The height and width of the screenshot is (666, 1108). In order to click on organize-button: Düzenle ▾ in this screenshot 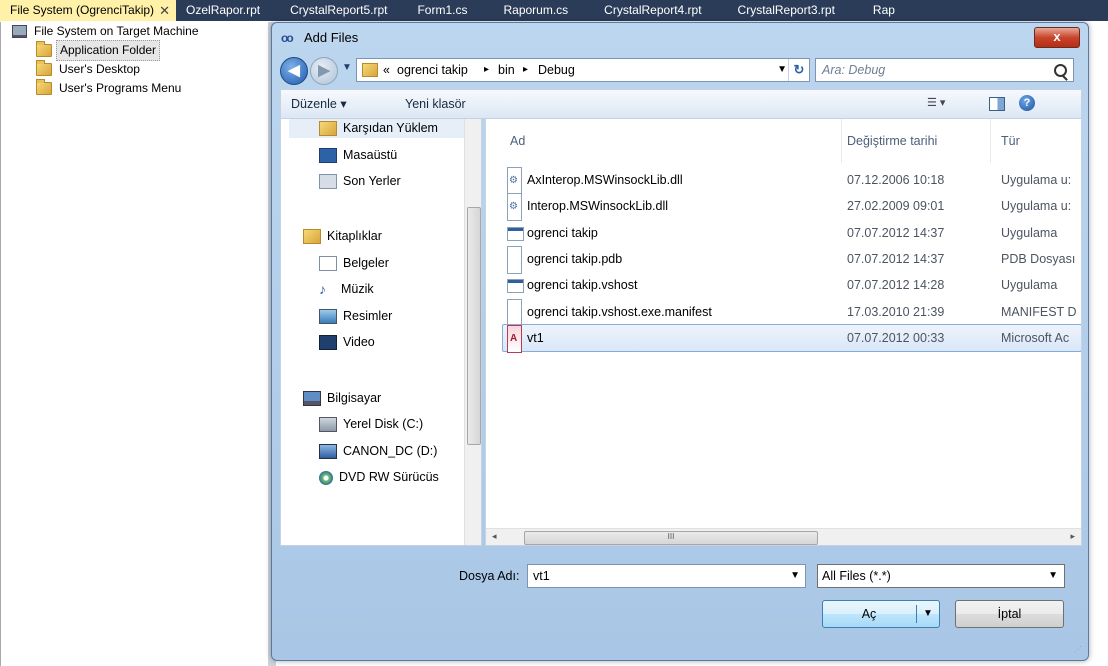, I will do `click(319, 104)`.